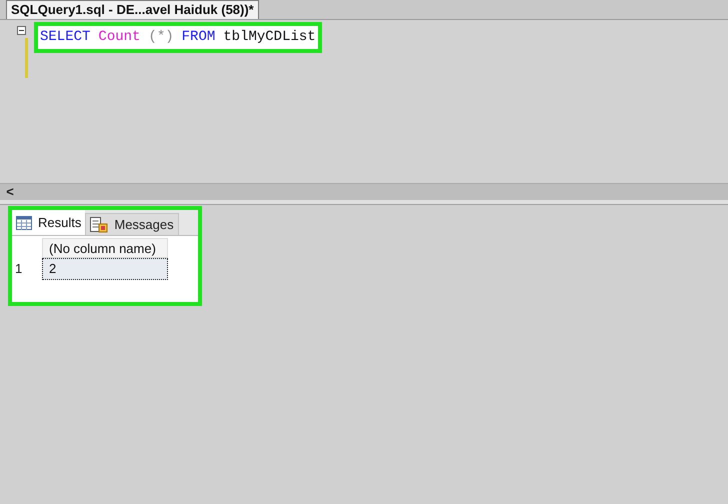 This screenshot has height=504, width=728. What do you see at coordinates (364, 191) in the screenshot?
I see `horizontal-scrollbar: <` at bounding box center [364, 191].